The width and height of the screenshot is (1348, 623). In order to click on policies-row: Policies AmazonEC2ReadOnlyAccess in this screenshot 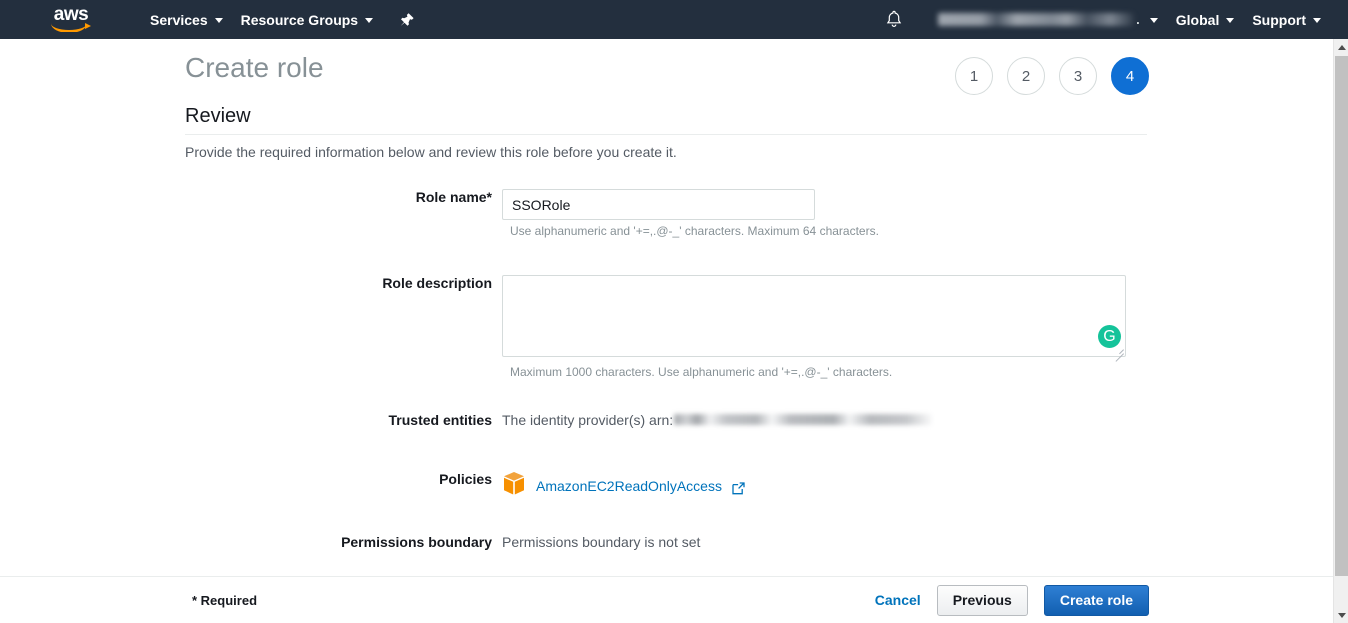, I will do `click(465, 486)`.